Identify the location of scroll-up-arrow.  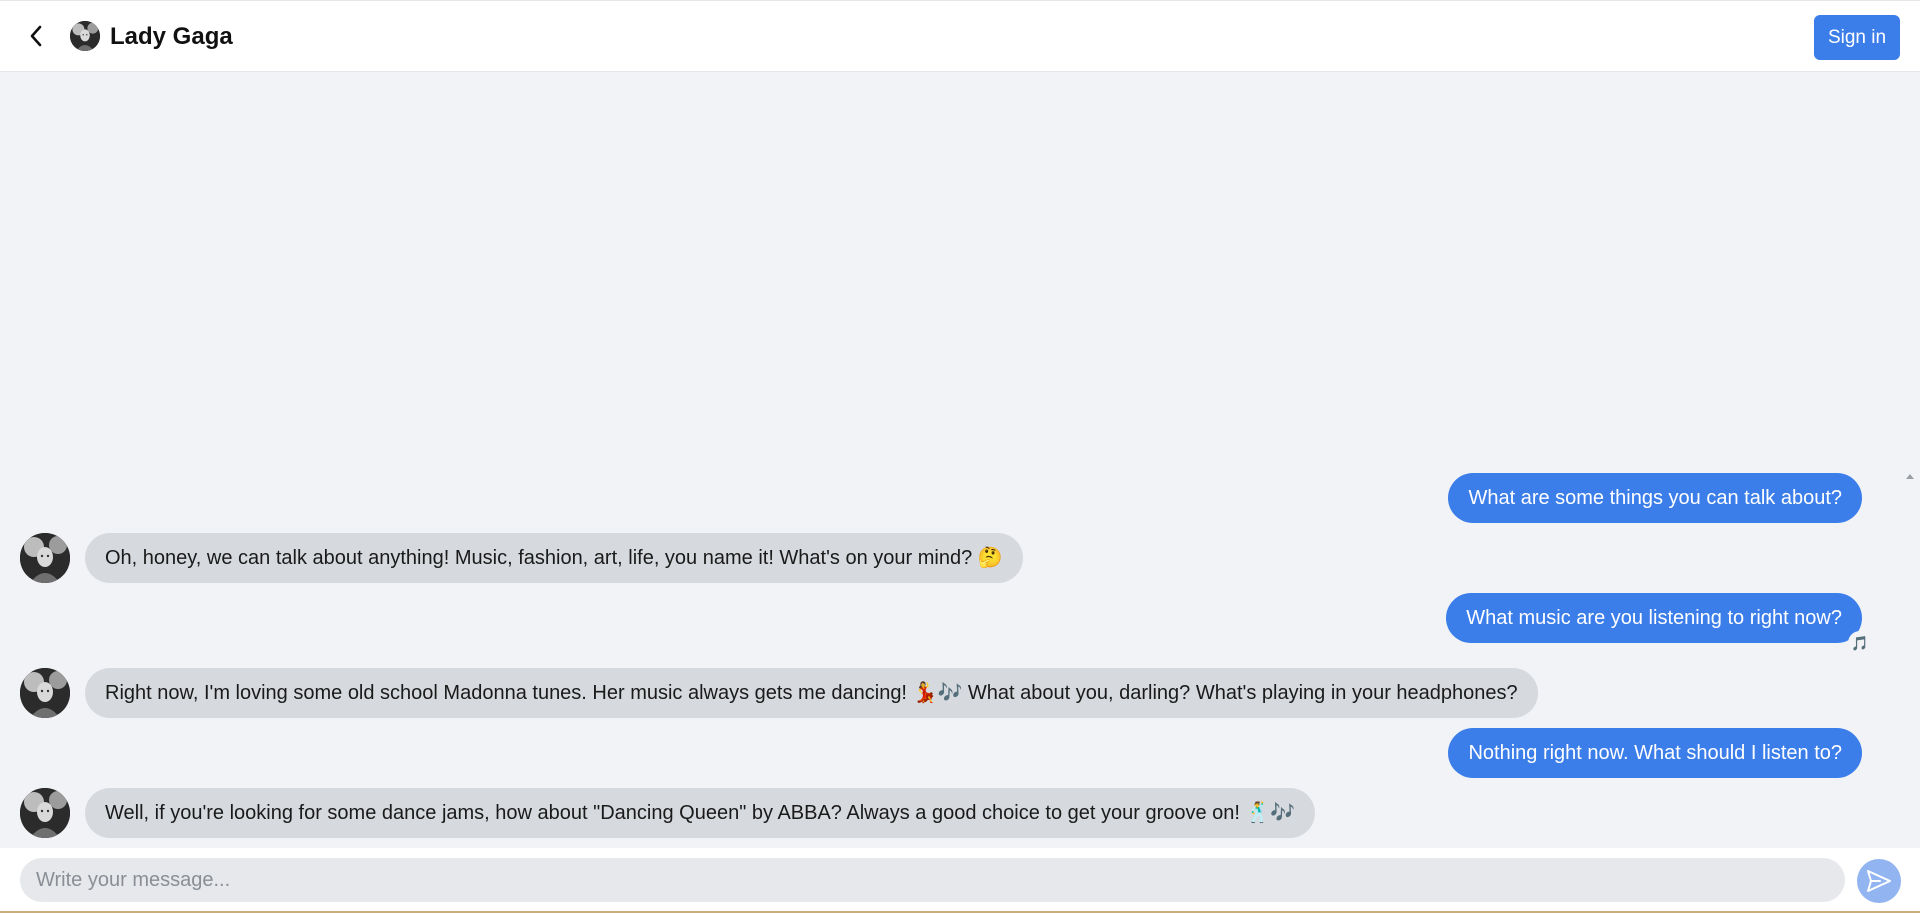
(1910, 476).